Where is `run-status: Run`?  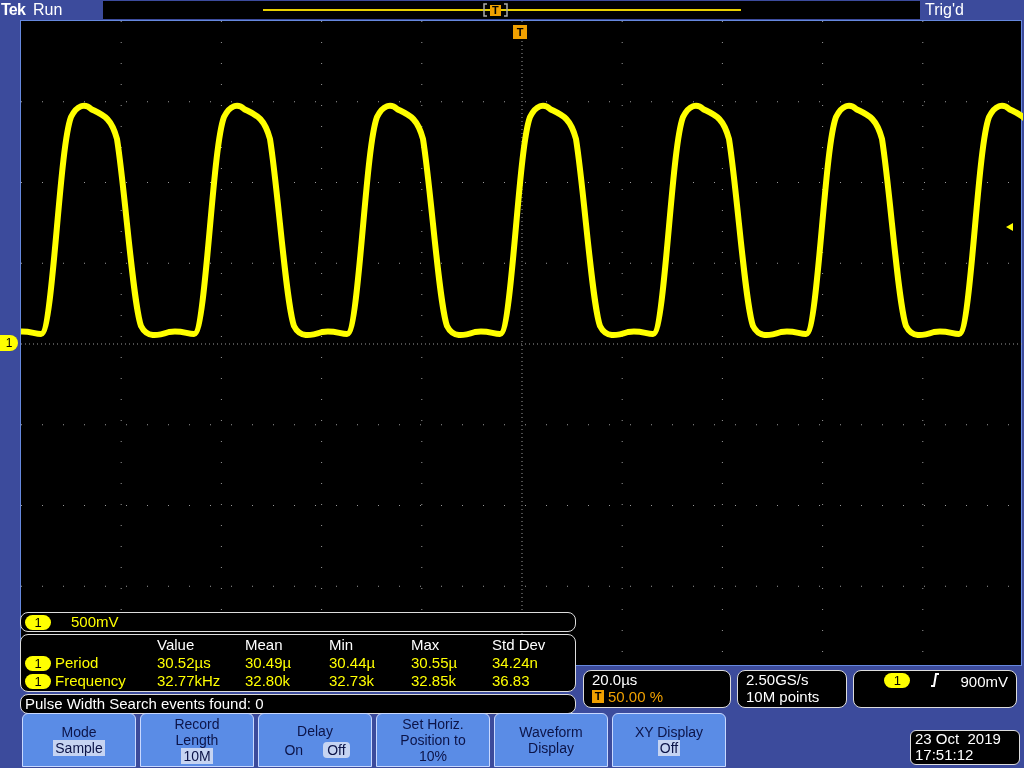
run-status: Run is located at coordinates (48, 10).